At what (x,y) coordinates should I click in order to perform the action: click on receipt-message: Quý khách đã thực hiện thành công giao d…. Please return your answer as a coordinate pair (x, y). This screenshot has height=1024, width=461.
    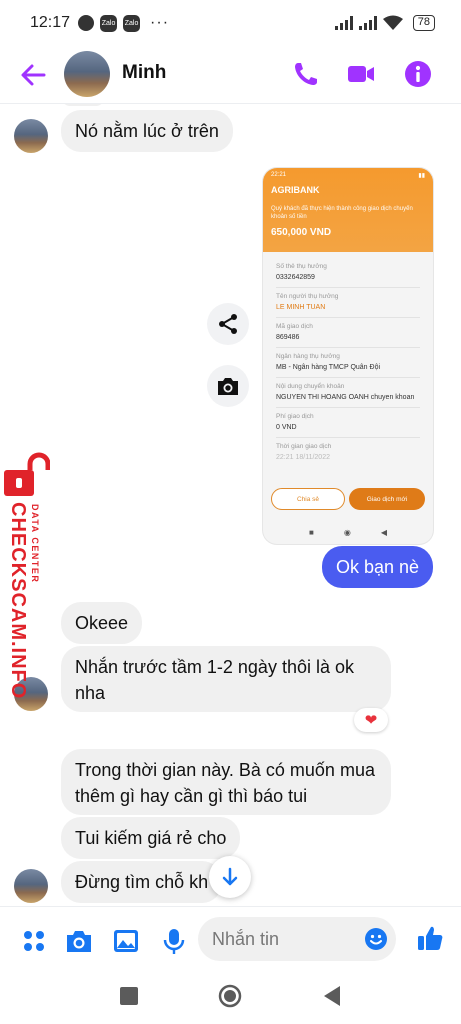
    Looking at the image, I should click on (342, 213).